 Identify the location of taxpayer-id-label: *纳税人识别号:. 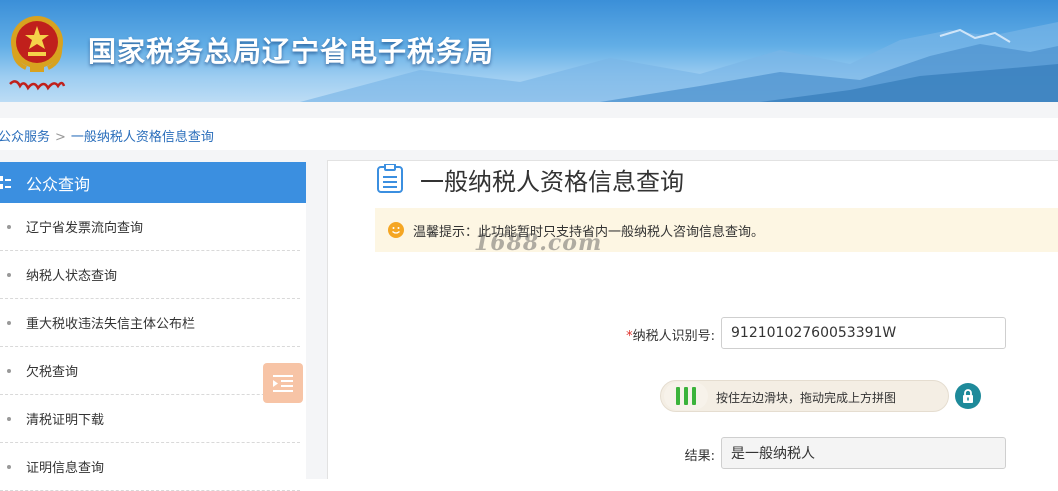
(660, 334).